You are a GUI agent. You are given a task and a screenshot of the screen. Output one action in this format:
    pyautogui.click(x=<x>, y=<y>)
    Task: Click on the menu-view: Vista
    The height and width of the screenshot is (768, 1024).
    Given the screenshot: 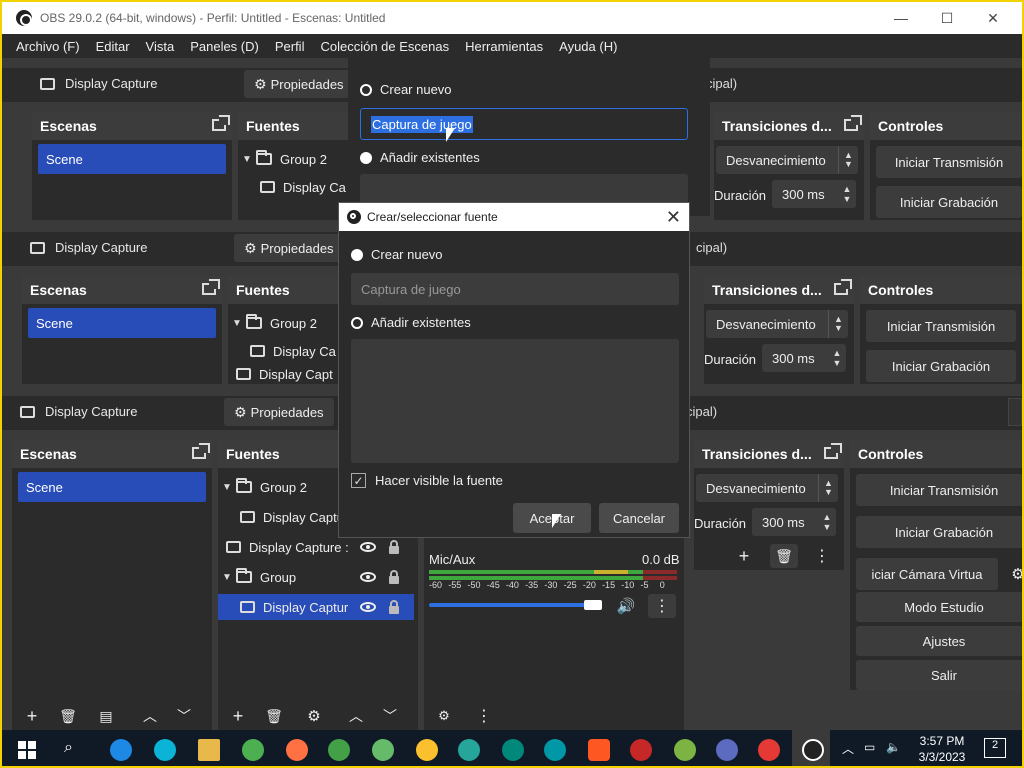 What is the action you would take?
    pyautogui.click(x=160, y=46)
    